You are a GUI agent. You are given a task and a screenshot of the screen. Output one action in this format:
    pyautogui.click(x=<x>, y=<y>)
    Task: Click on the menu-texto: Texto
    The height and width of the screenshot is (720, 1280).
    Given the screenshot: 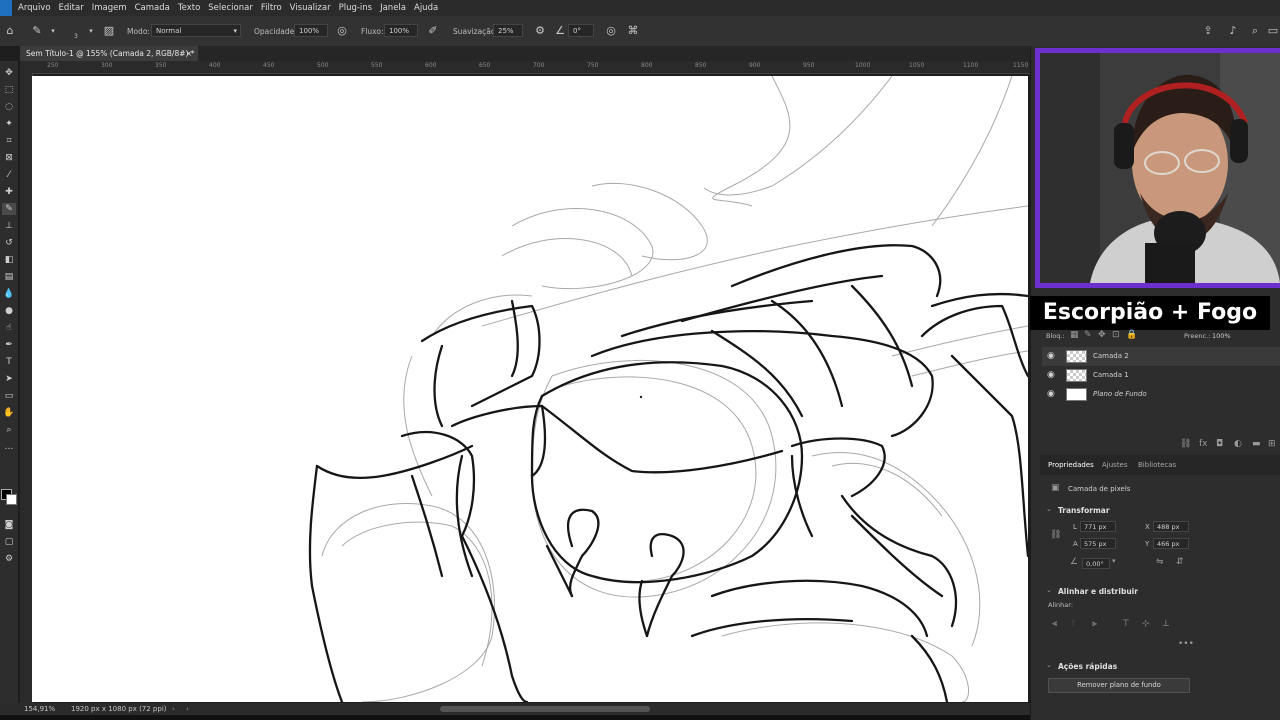 What is the action you would take?
    pyautogui.click(x=189, y=8)
    